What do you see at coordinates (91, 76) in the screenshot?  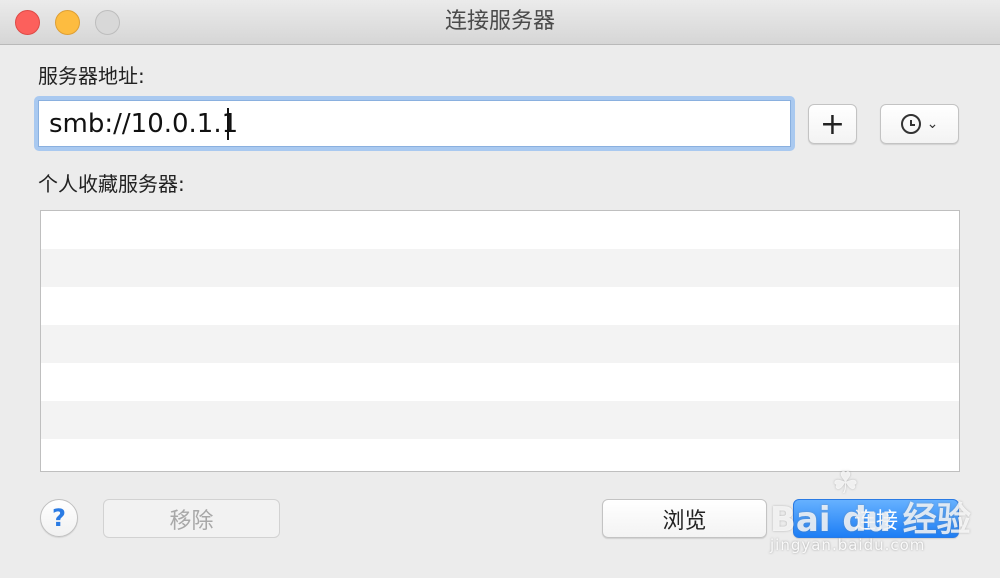 I see `server-address-label: 服务器地址:` at bounding box center [91, 76].